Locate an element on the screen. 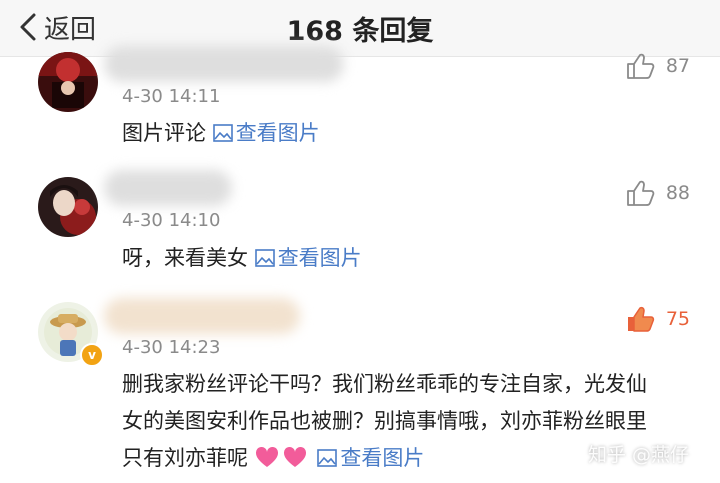  like-count: 87 is located at coordinates (677, 66).